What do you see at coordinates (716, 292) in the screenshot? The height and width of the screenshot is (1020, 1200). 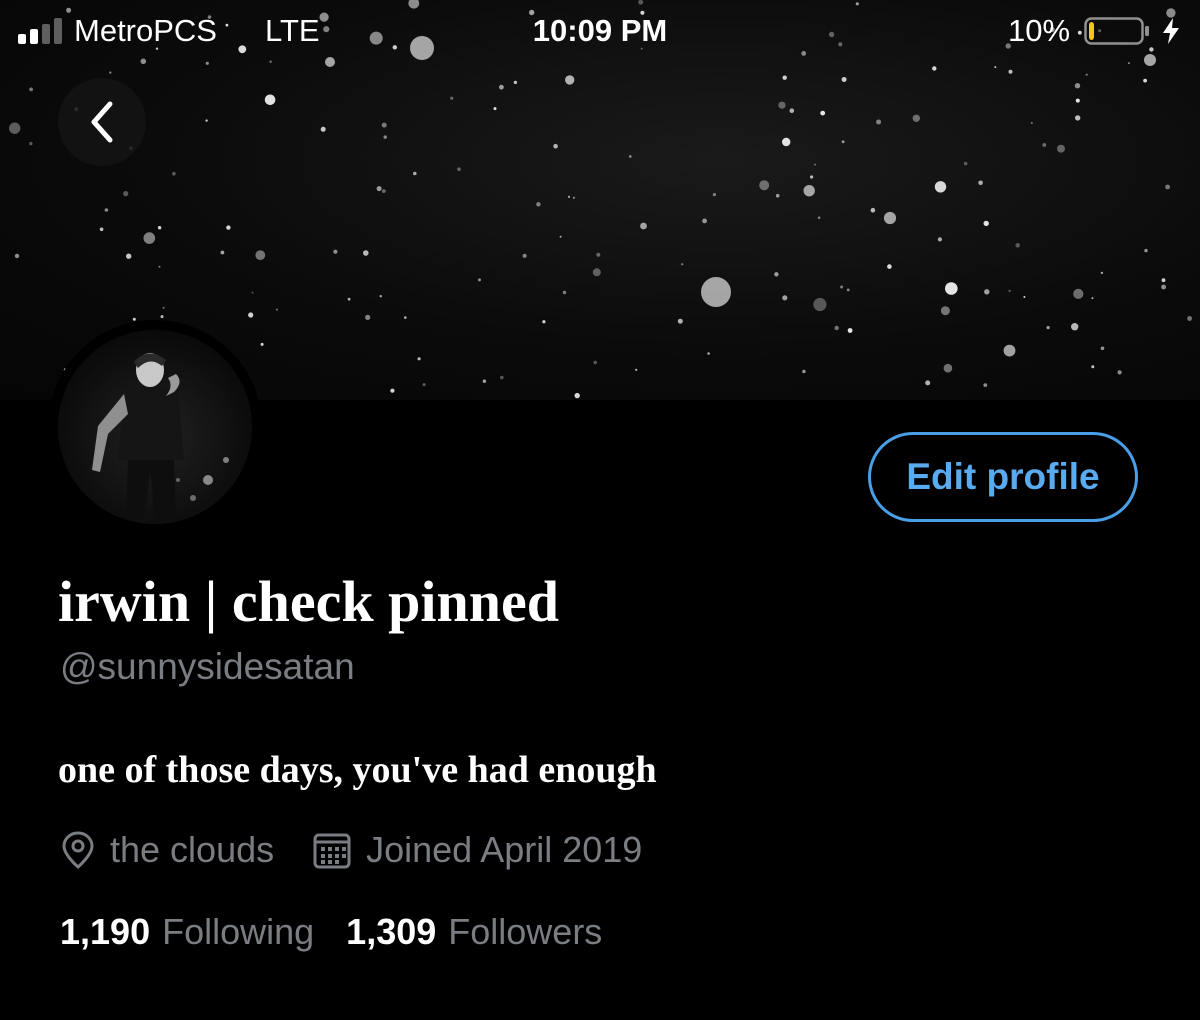 I see `bokeh-light` at bounding box center [716, 292].